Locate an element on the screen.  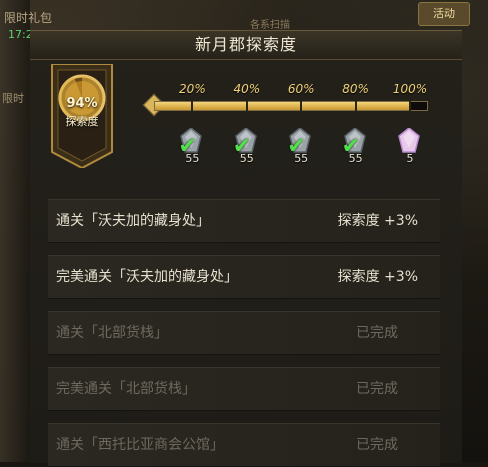
page-title: 新月郡探索度 is located at coordinates (245, 44).